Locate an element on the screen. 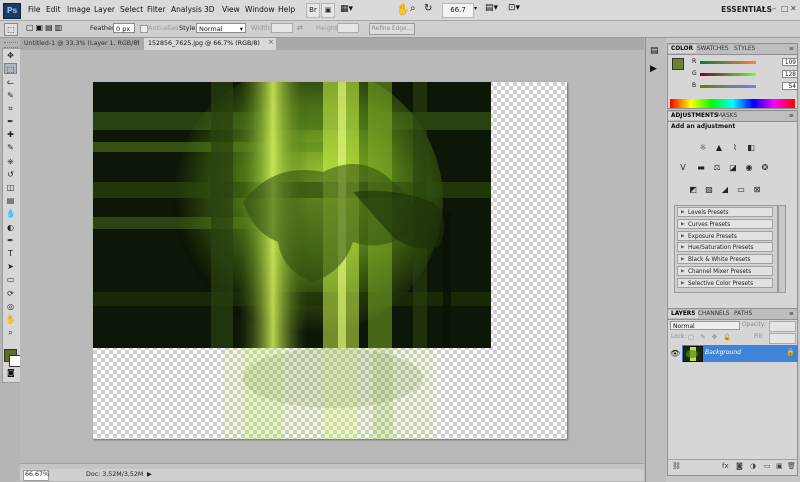  foreground-color-chip is located at coordinates (678, 64).